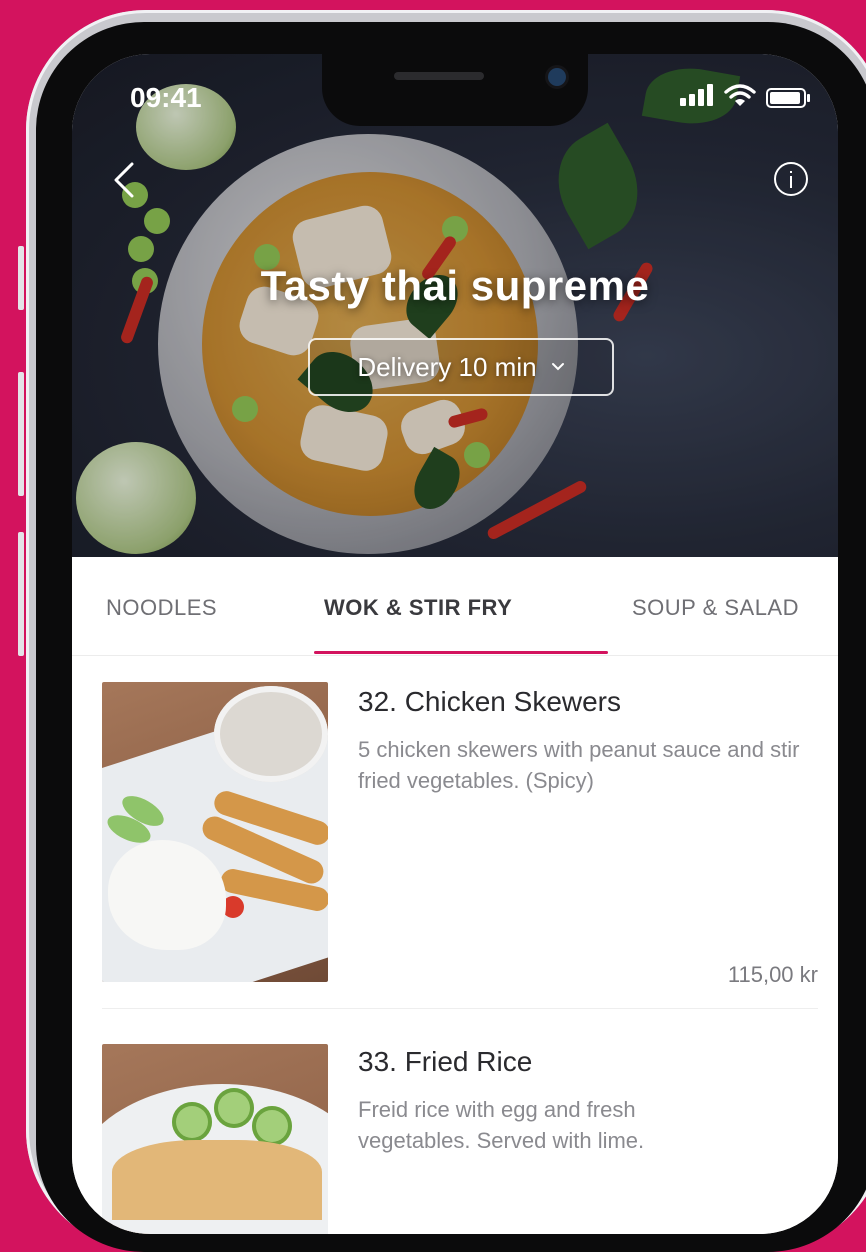  I want to click on active-tab-indicator, so click(461, 652).